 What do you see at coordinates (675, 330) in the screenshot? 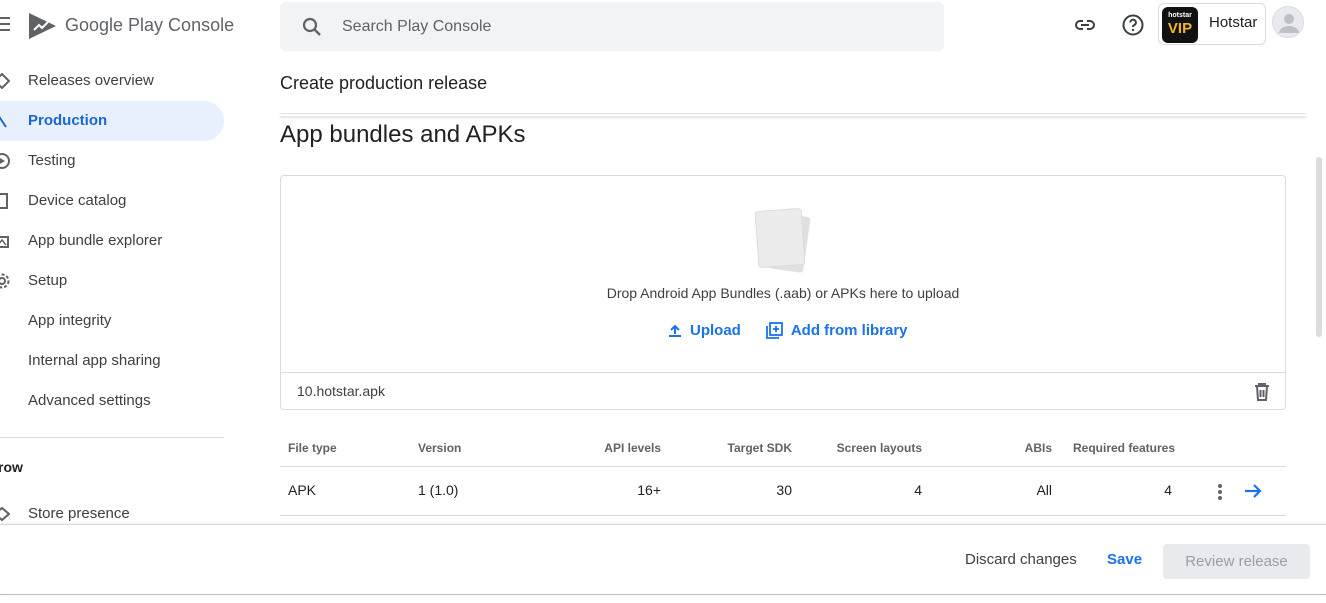
I see `upload-icon` at bounding box center [675, 330].